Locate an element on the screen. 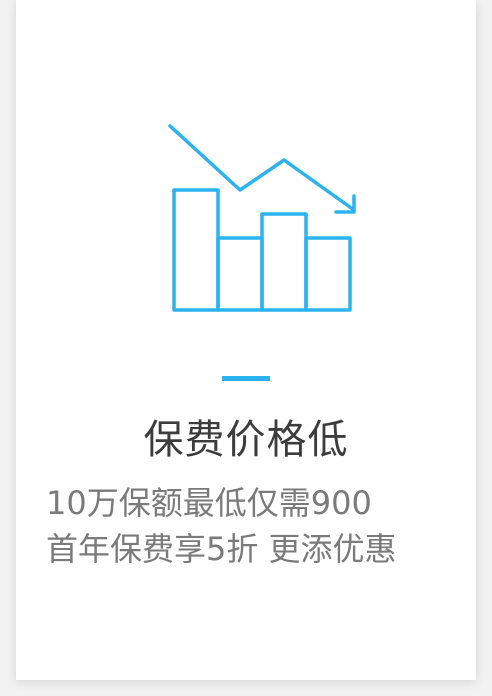  description-line-2: 首年保费享5折 更添优惠 is located at coordinates (221, 549).